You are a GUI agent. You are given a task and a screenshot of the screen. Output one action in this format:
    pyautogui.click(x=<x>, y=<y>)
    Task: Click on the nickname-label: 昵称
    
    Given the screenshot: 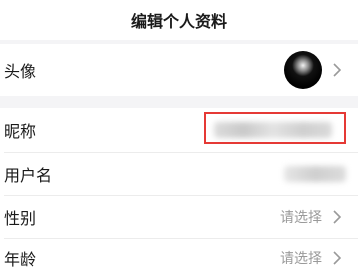 What is the action you would take?
    pyautogui.click(x=20, y=131)
    